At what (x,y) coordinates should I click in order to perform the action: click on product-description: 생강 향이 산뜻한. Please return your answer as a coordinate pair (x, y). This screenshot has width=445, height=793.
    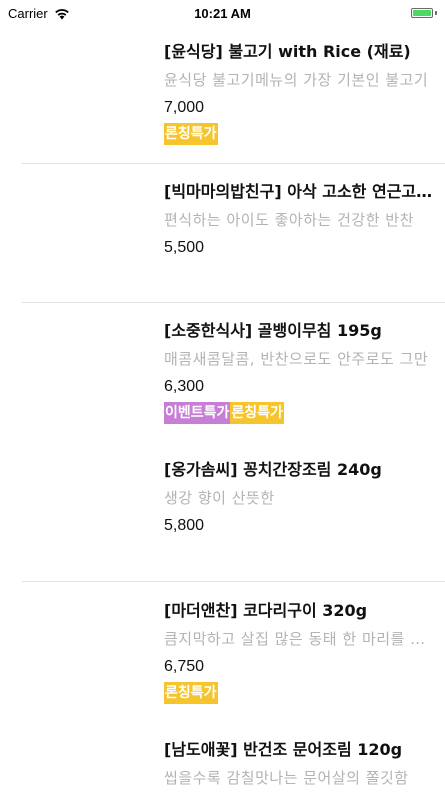
    Looking at the image, I should click on (219, 498).